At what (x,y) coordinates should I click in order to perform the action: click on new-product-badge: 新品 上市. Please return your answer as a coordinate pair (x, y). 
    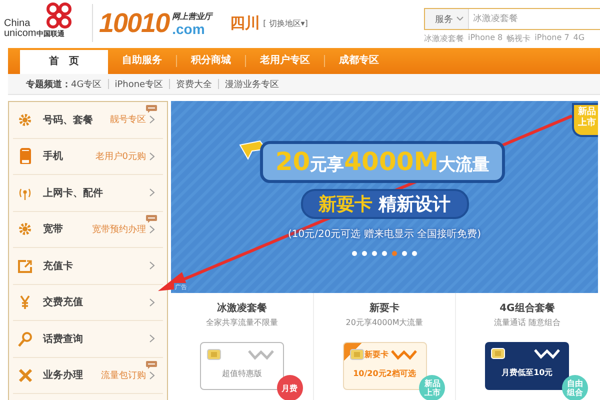
    Looking at the image, I should click on (585, 120).